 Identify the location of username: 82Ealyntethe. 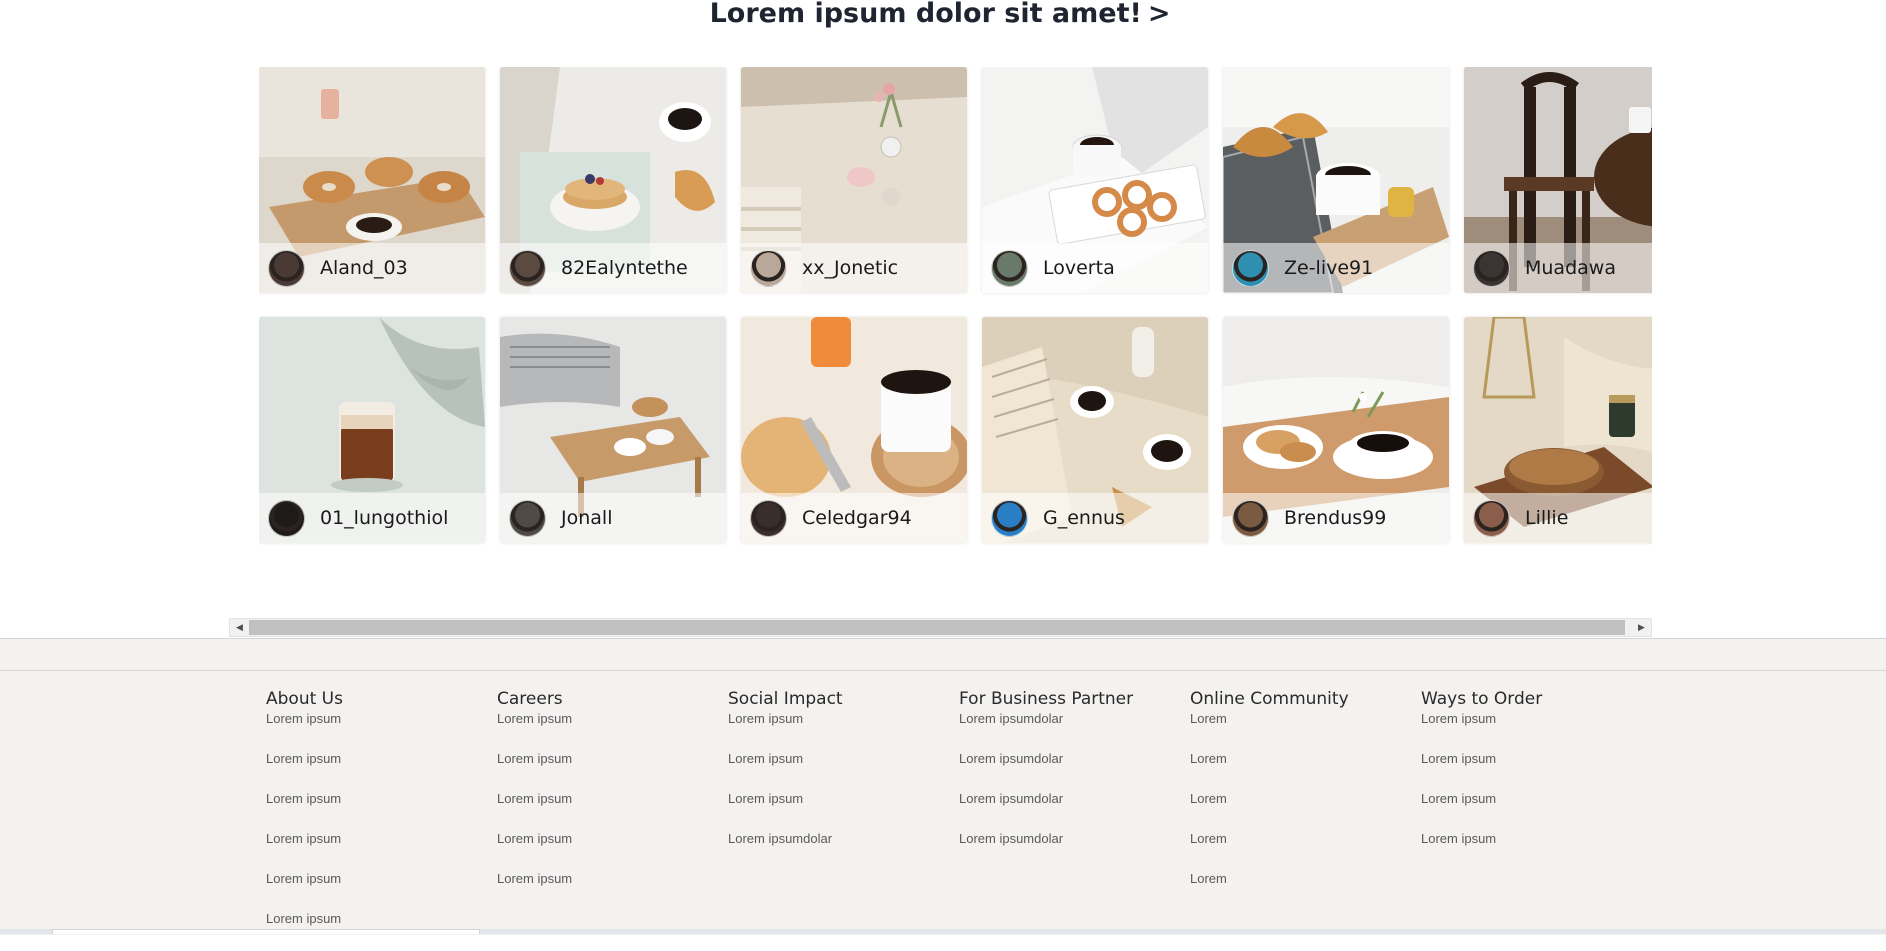
(624, 268).